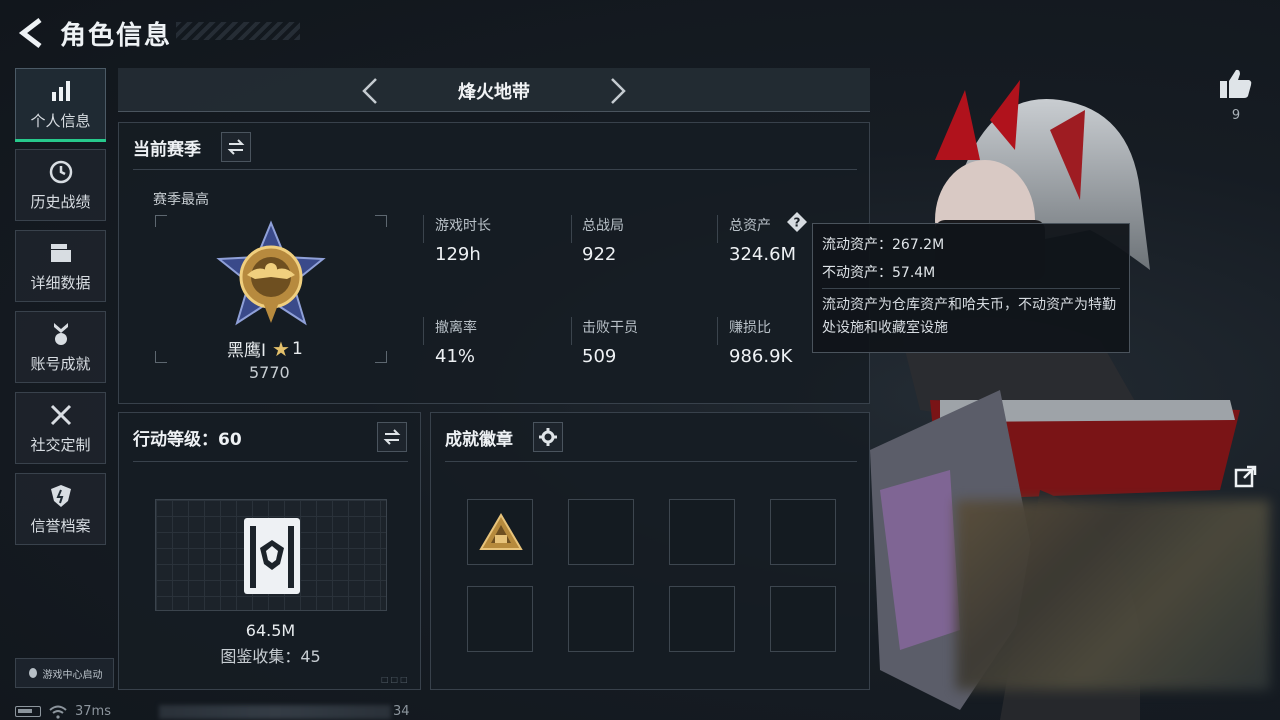  I want to click on wifi-icon, so click(58, 712).